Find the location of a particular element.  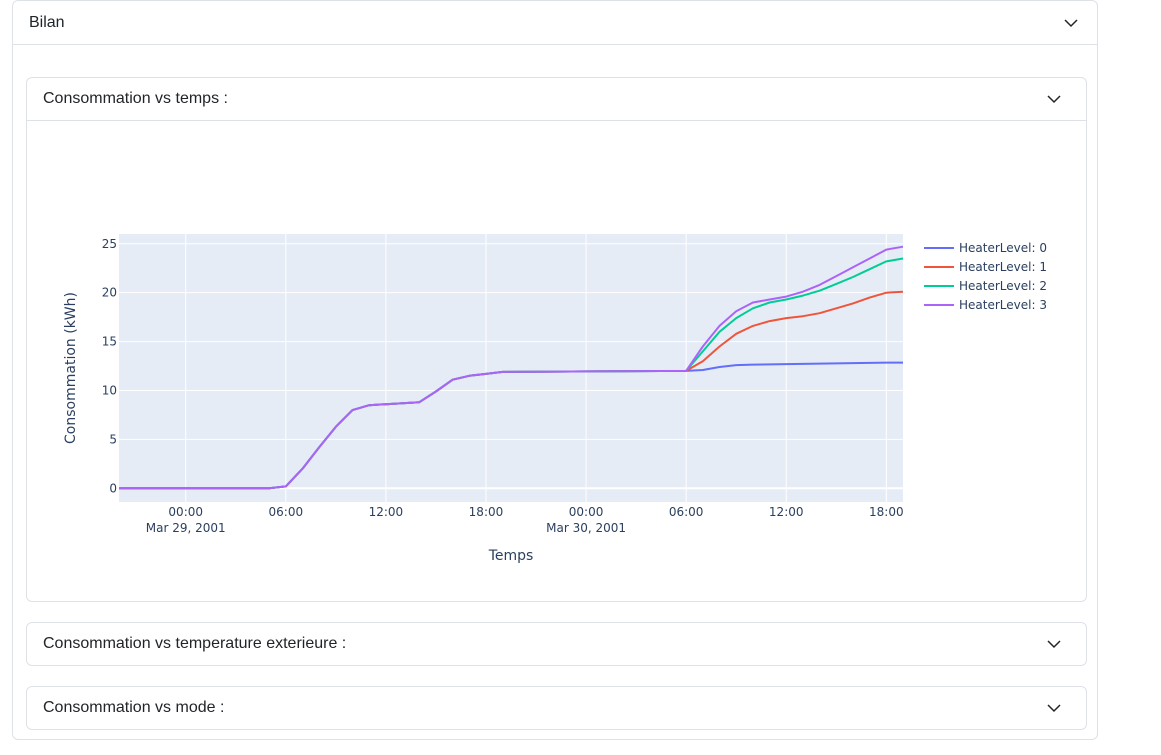

y-tick-label: 10 is located at coordinates (109, 390).